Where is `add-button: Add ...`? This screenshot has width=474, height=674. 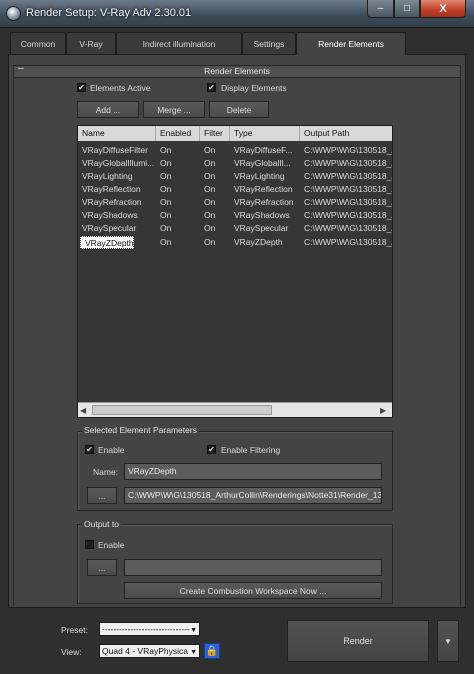
add-button: Add ... is located at coordinates (108, 109).